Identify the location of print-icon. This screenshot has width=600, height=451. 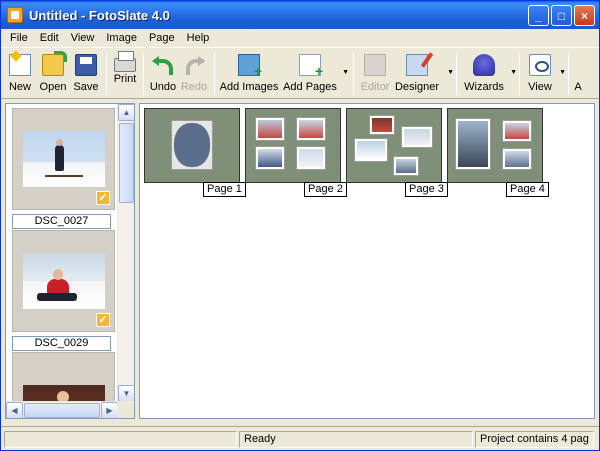
(125, 61).